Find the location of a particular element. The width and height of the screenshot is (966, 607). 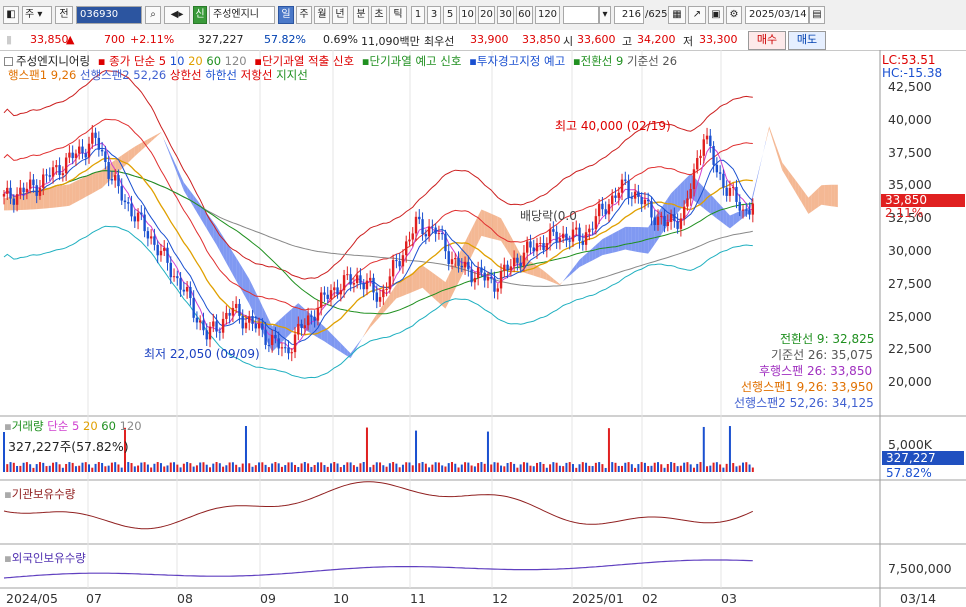

x-tick: 09 is located at coordinates (268, 598).